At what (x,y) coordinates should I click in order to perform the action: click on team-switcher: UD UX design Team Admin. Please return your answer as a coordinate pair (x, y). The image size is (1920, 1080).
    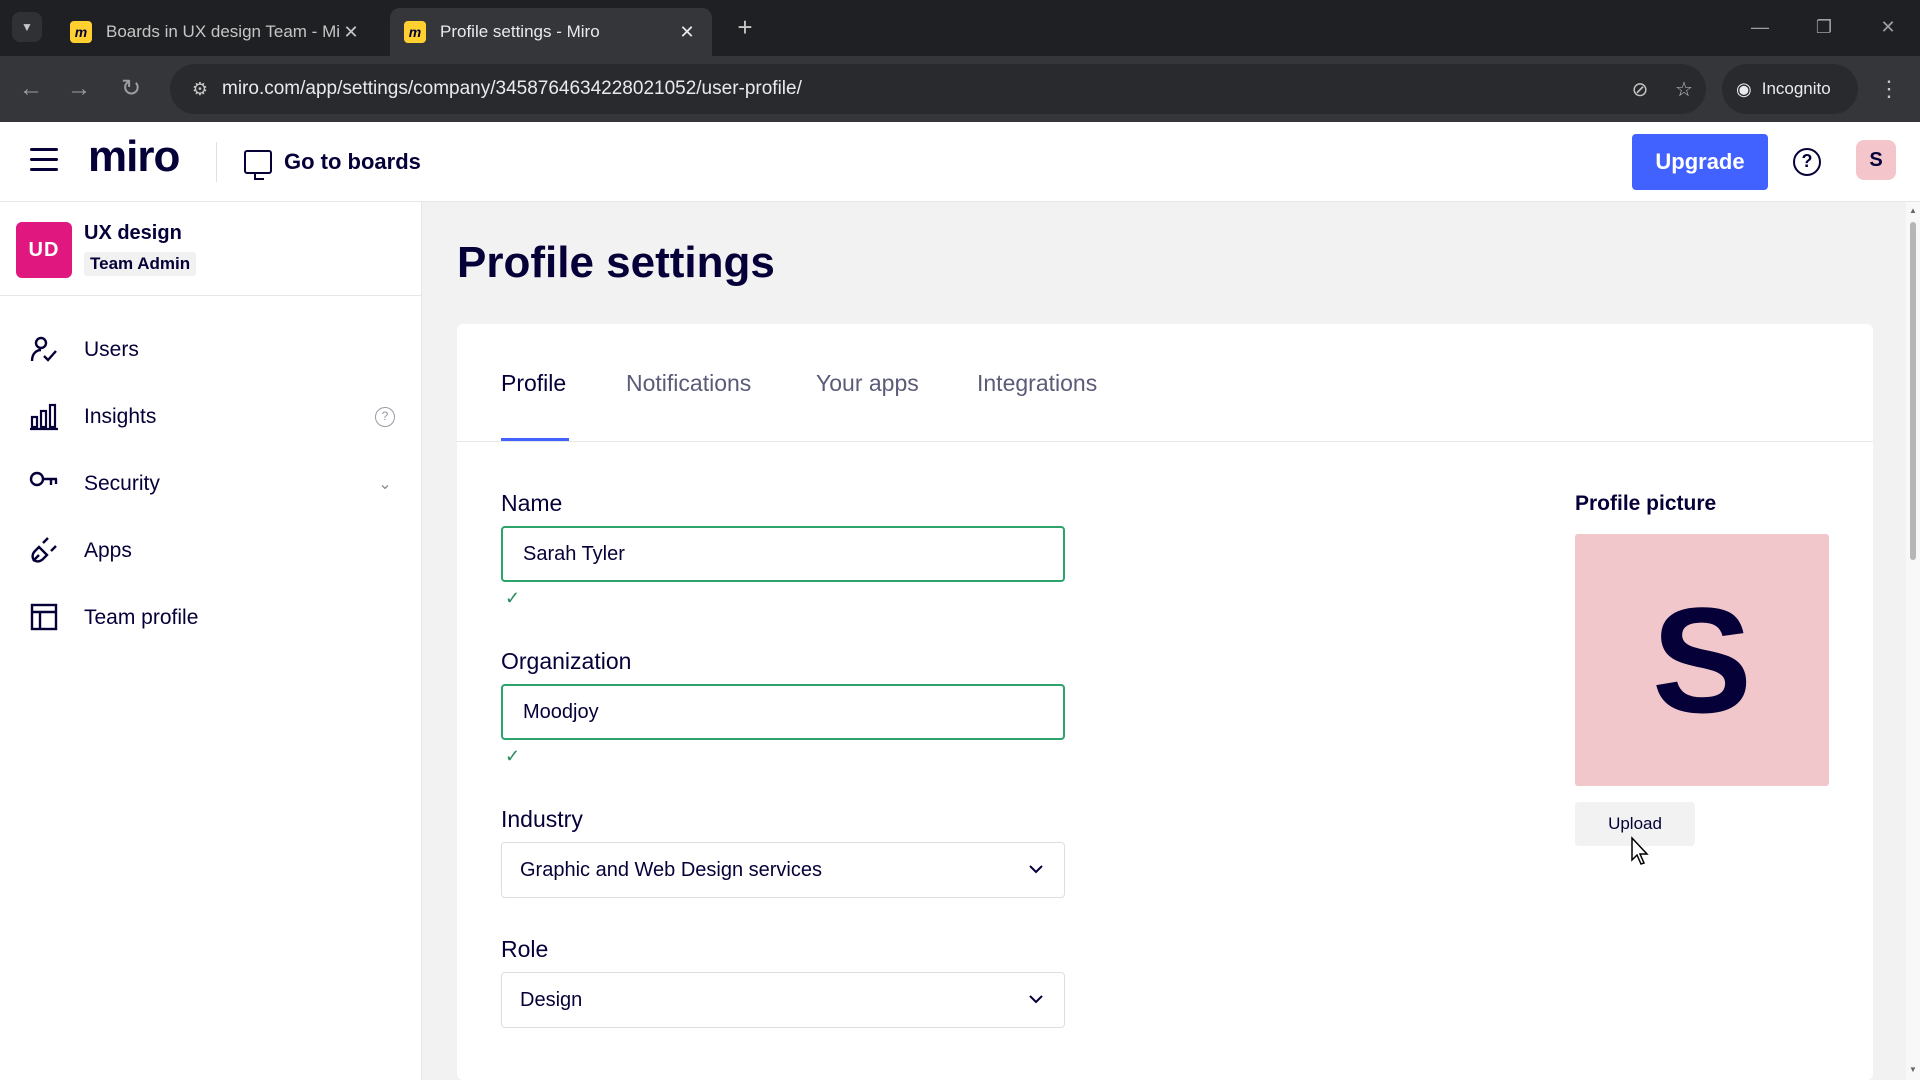
    Looking at the image, I should click on (210, 249).